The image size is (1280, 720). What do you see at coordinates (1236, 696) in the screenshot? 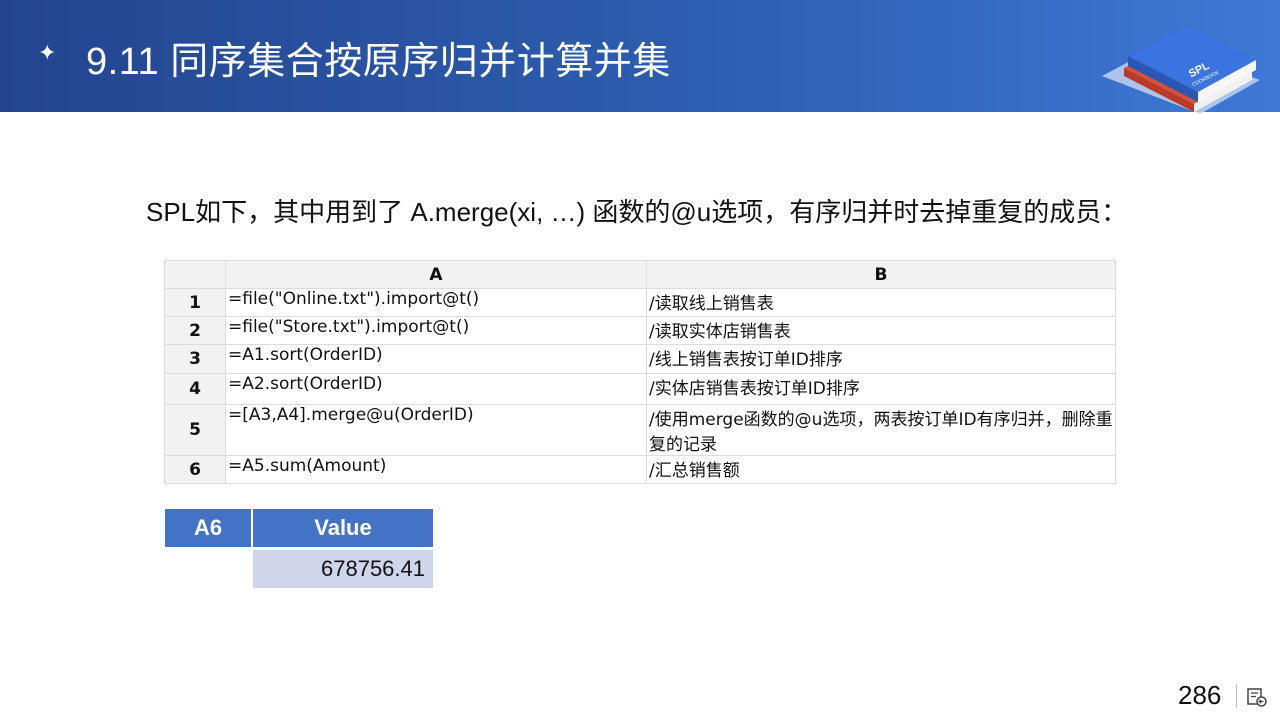
I see `footer-divider` at bounding box center [1236, 696].